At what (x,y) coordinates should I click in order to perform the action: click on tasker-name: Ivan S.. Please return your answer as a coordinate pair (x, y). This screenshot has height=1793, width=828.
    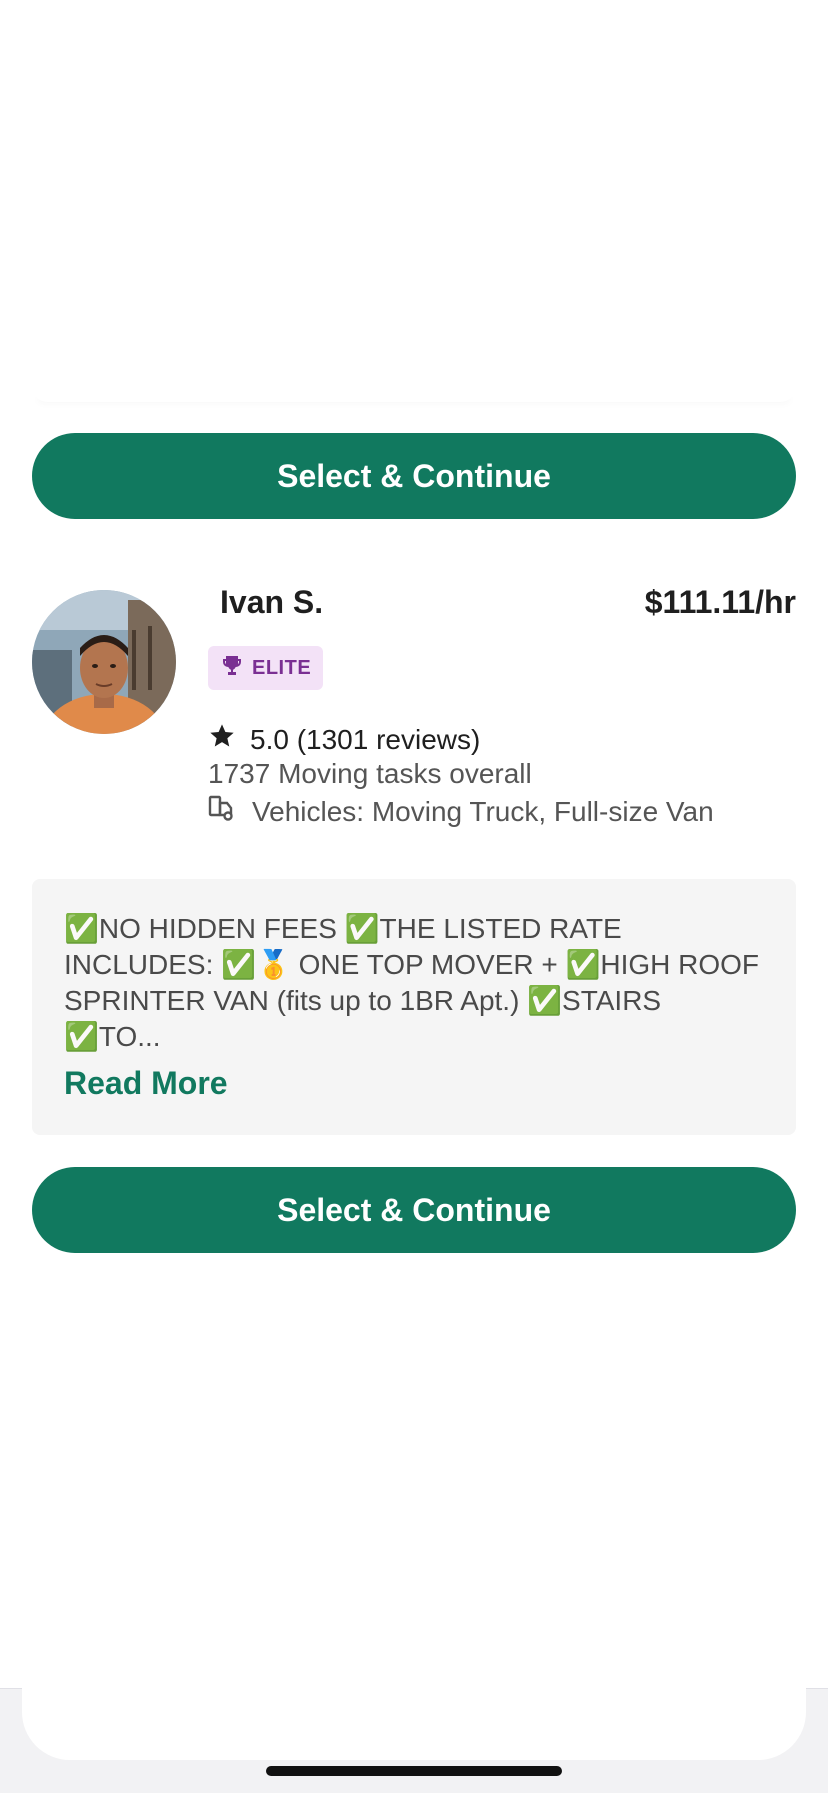
    Looking at the image, I should click on (272, 602).